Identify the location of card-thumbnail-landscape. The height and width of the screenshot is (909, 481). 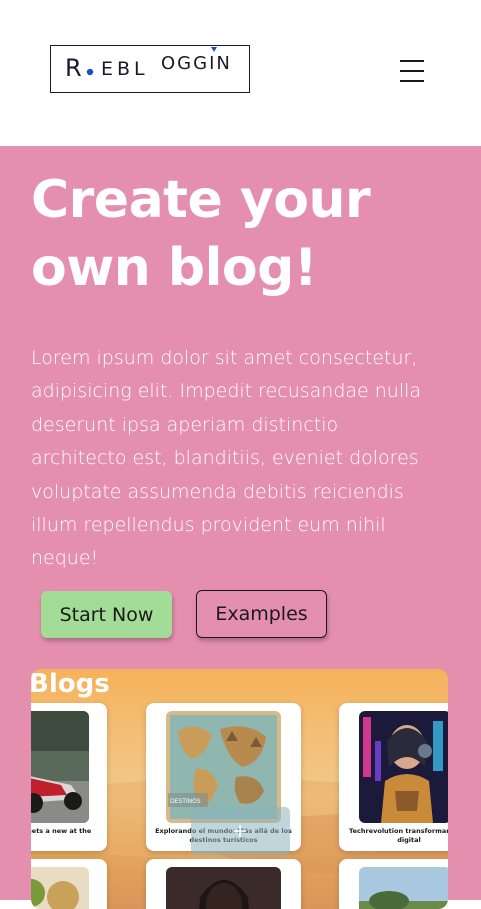
(403, 888).